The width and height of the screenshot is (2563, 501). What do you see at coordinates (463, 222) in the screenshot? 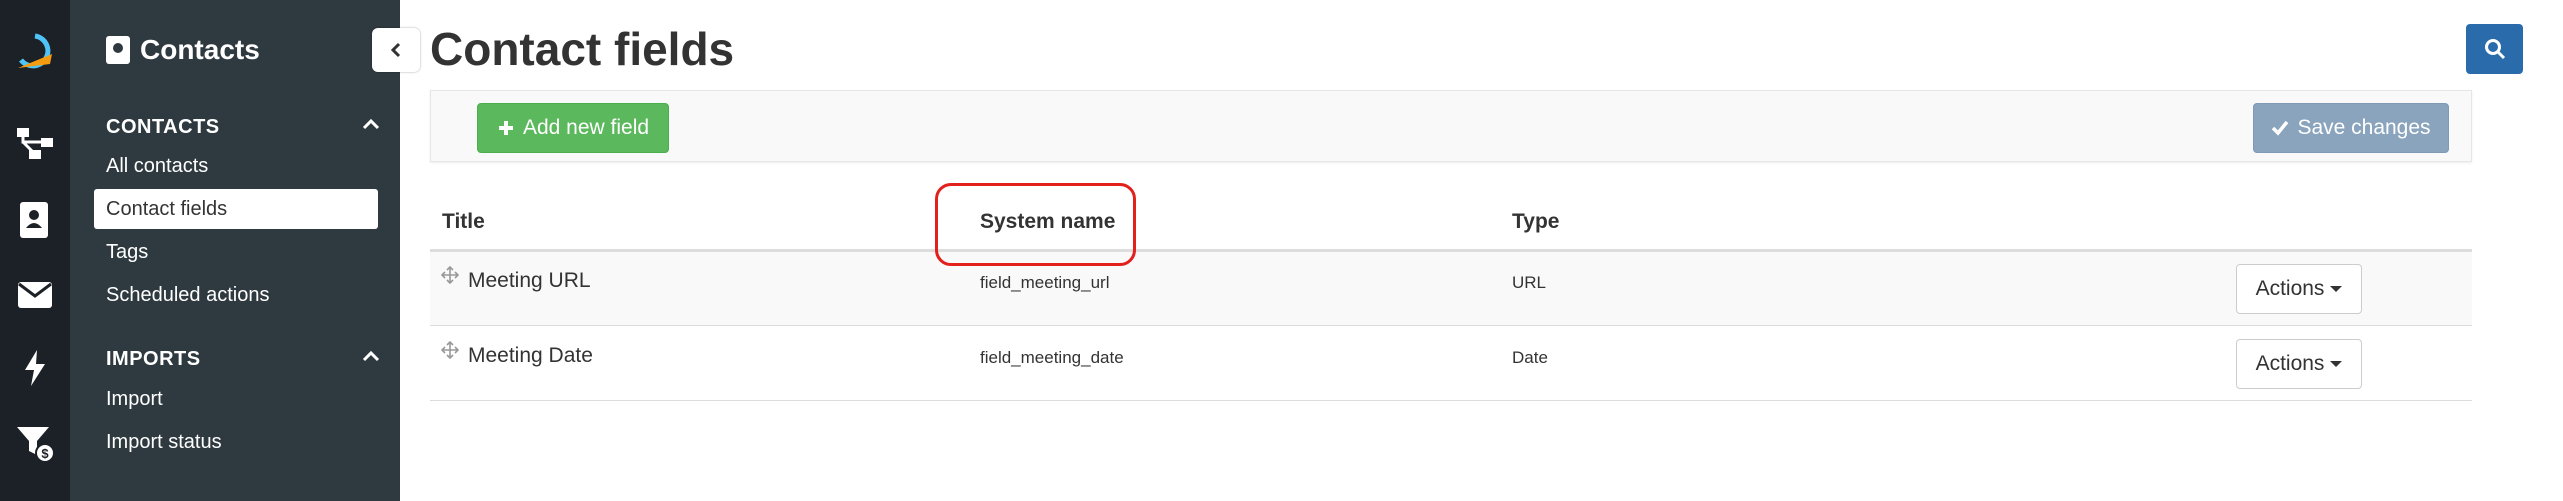
I see `column-header-title: Title` at bounding box center [463, 222].